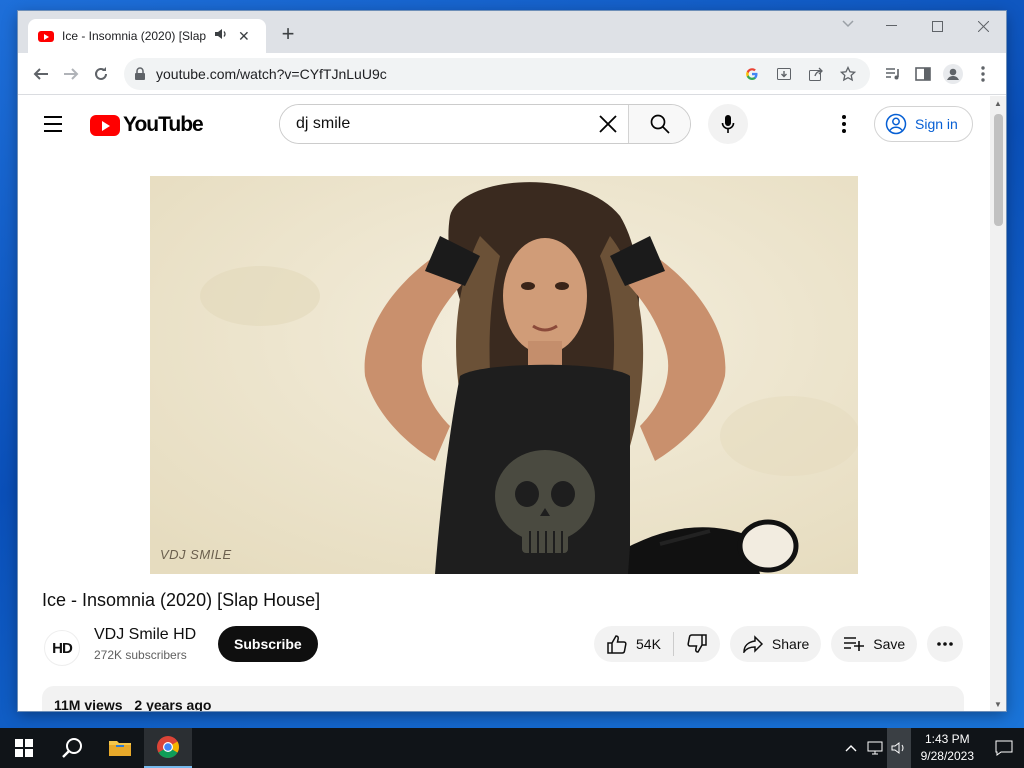  I want to click on upload-age: 2 years ago, so click(173, 704).